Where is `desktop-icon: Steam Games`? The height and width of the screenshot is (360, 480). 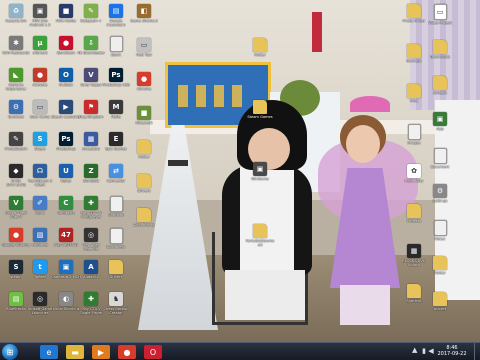
desktop-icon: Steam Games is located at coordinates (260, 109).